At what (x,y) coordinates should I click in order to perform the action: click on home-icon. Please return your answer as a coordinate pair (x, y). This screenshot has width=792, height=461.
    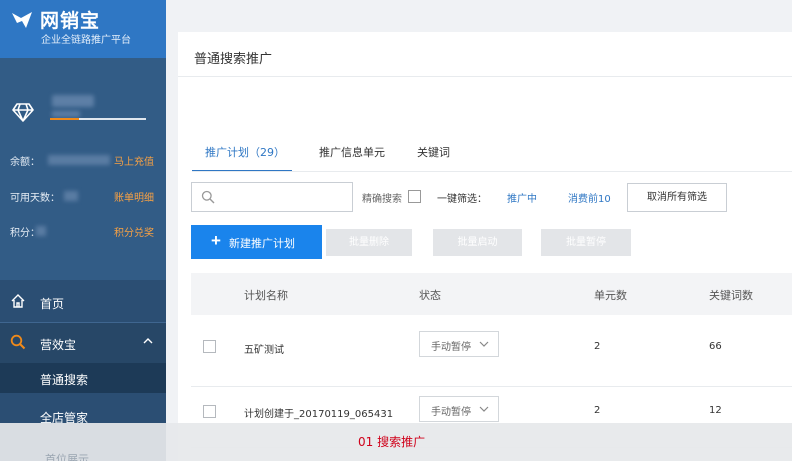
    Looking at the image, I should click on (18, 301).